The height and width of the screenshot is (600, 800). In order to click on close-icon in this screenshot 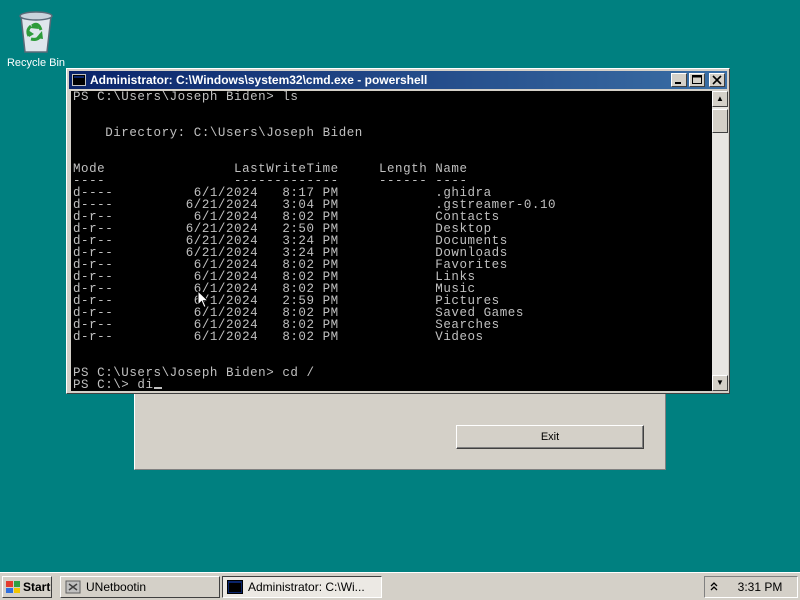, I will do `click(717, 80)`.